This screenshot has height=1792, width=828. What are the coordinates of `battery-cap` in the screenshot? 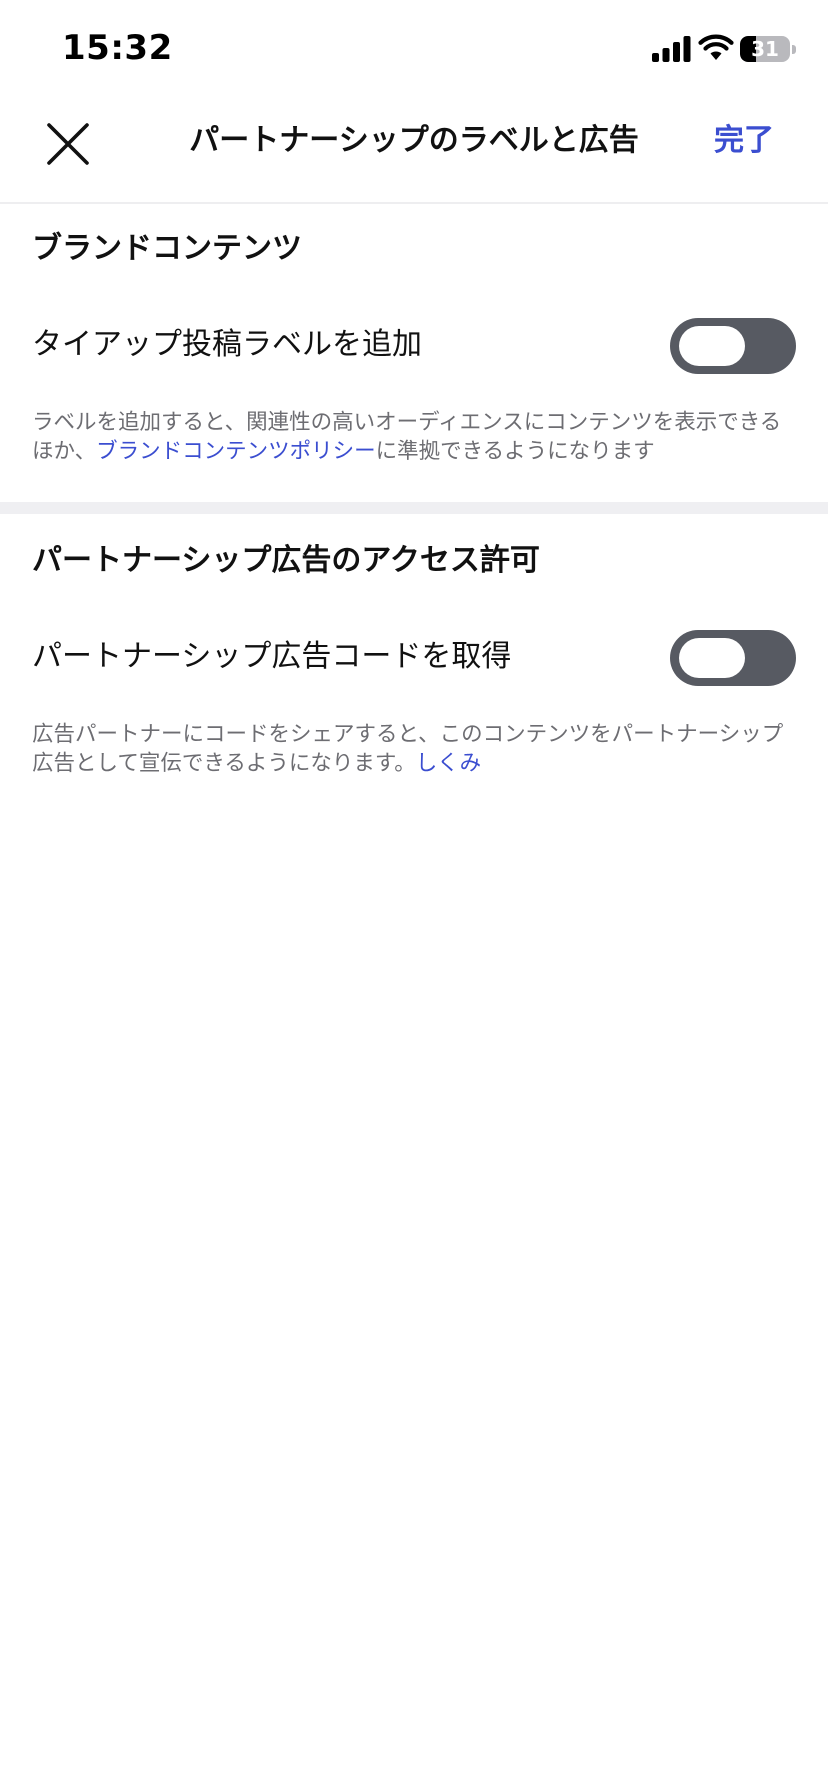 It's located at (794, 49).